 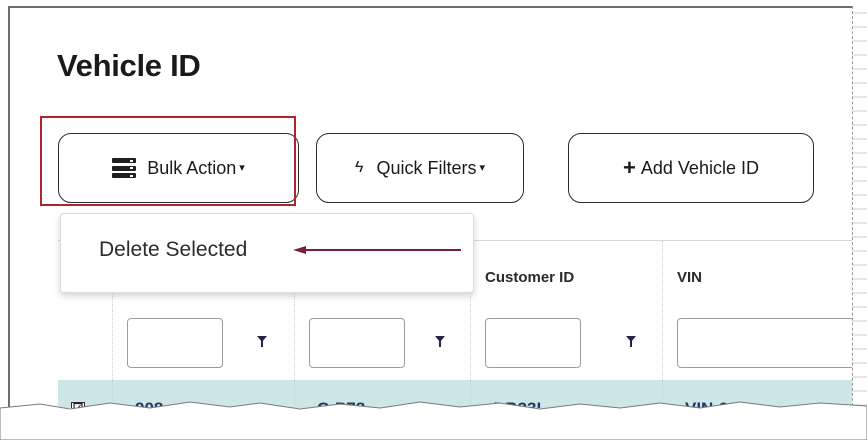 I want to click on annotation-arrow, so click(x=377, y=250).